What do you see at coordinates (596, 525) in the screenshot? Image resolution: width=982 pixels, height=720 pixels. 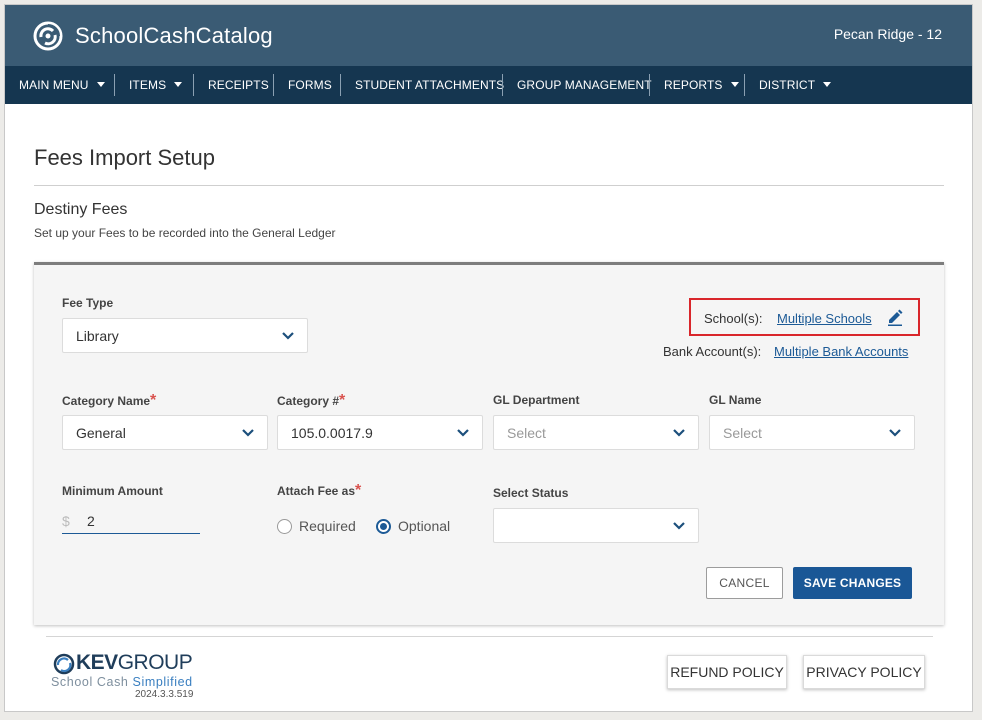 I see `select-status-select` at bounding box center [596, 525].